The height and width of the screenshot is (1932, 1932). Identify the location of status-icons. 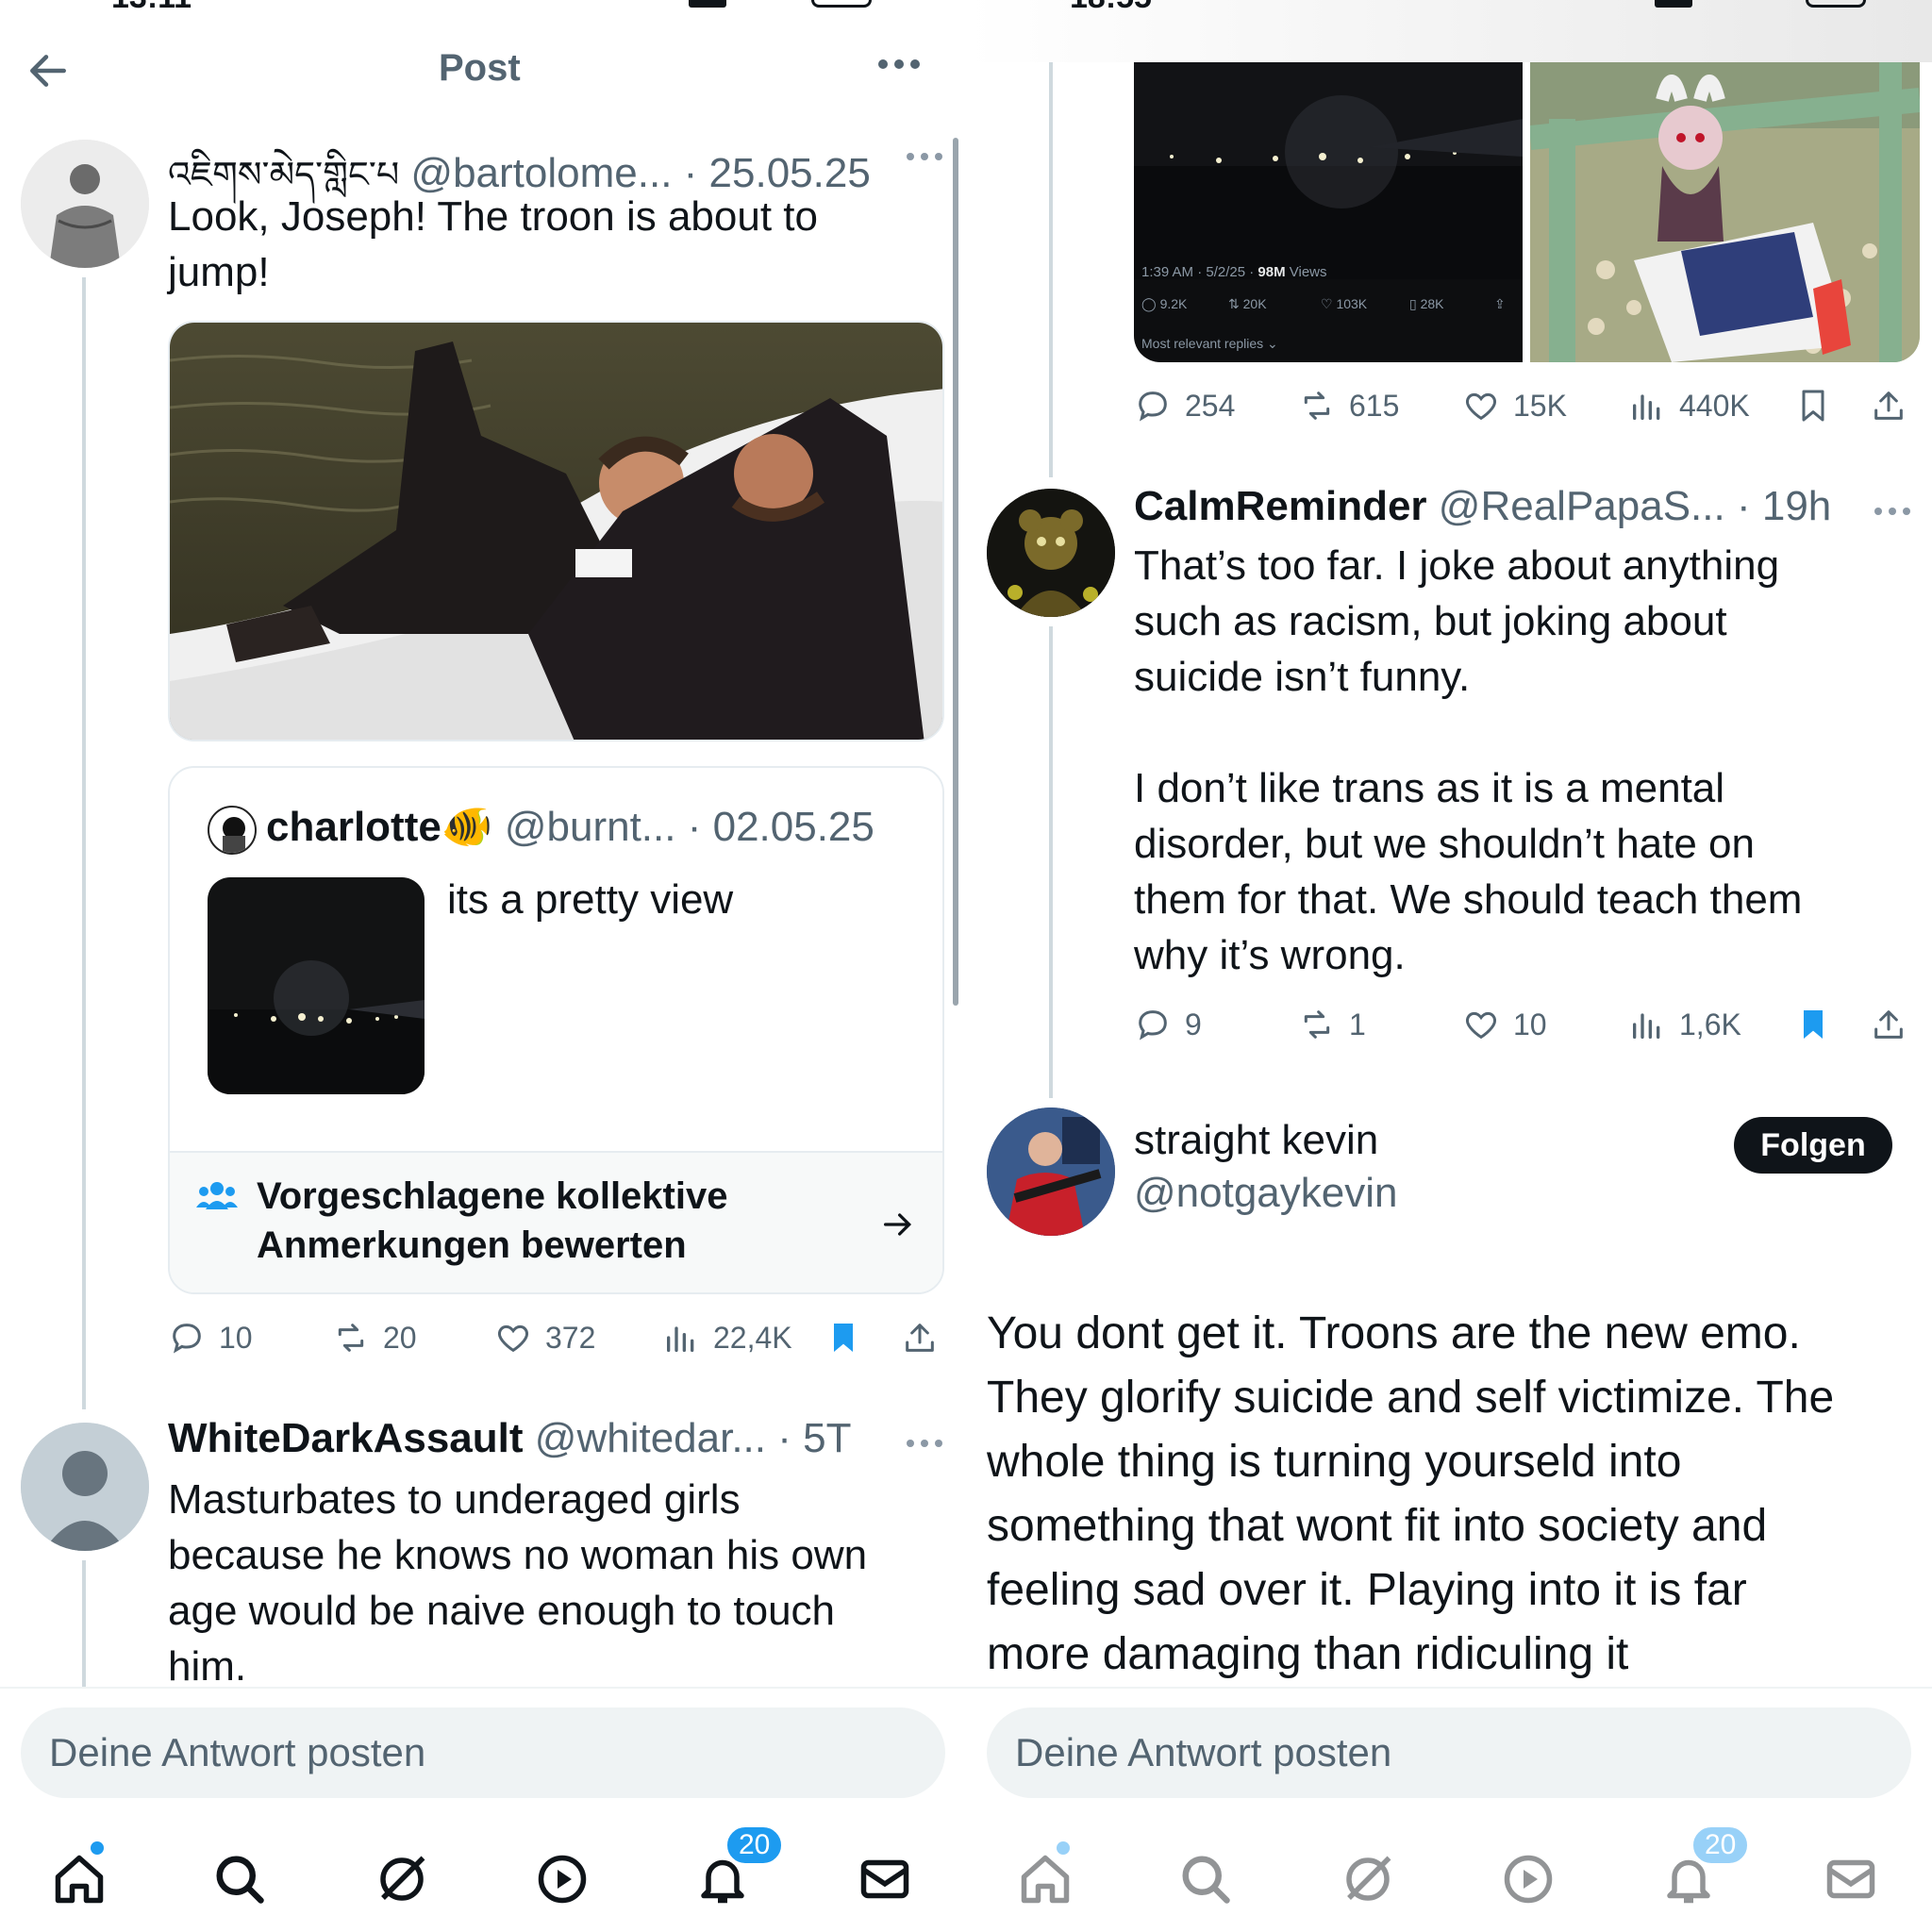
(783, 4).